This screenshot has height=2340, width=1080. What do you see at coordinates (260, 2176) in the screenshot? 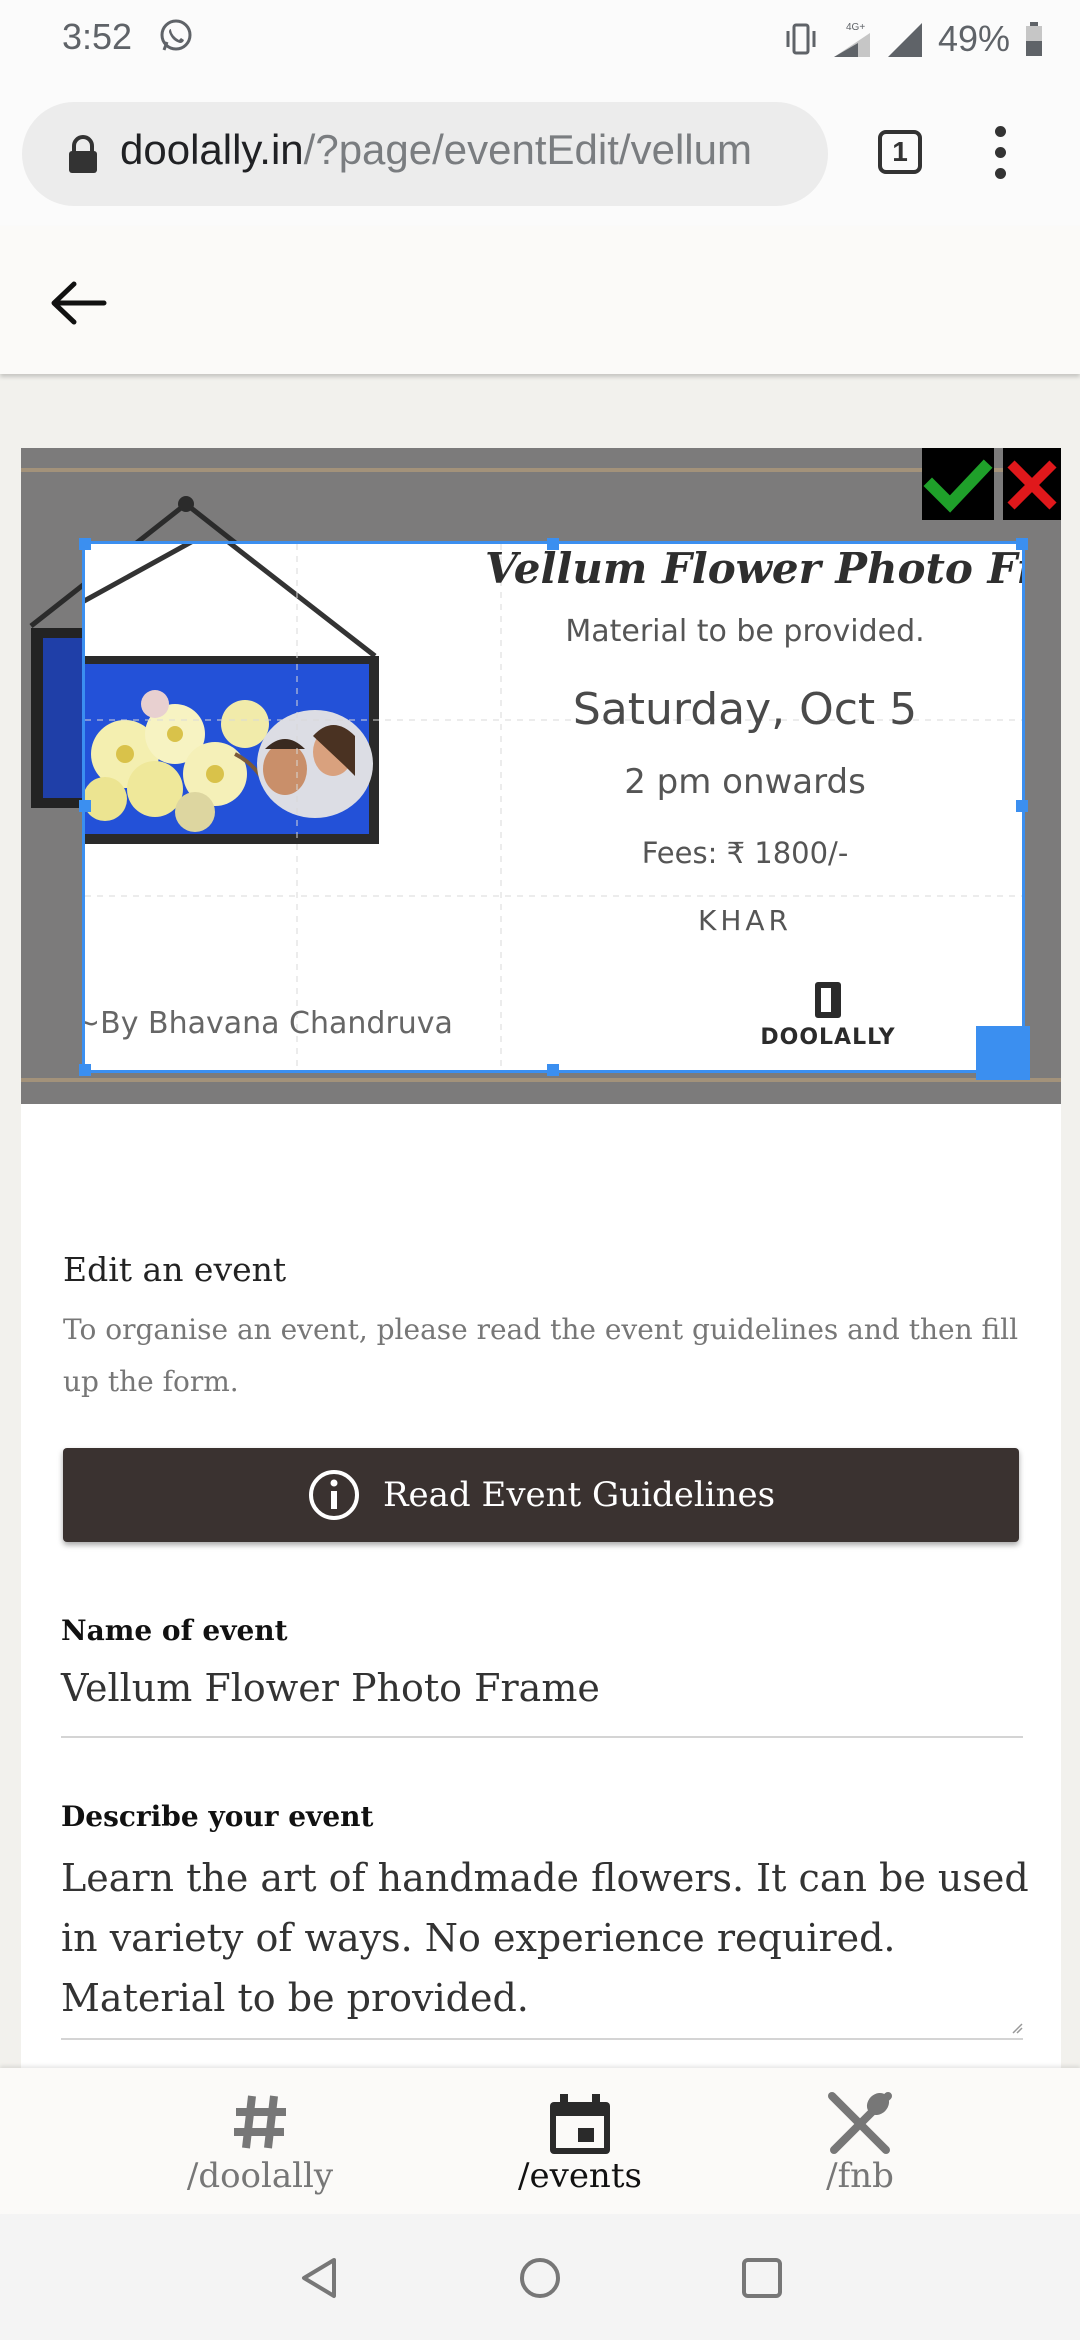
I see `nav-label-doolally: /doolally` at bounding box center [260, 2176].